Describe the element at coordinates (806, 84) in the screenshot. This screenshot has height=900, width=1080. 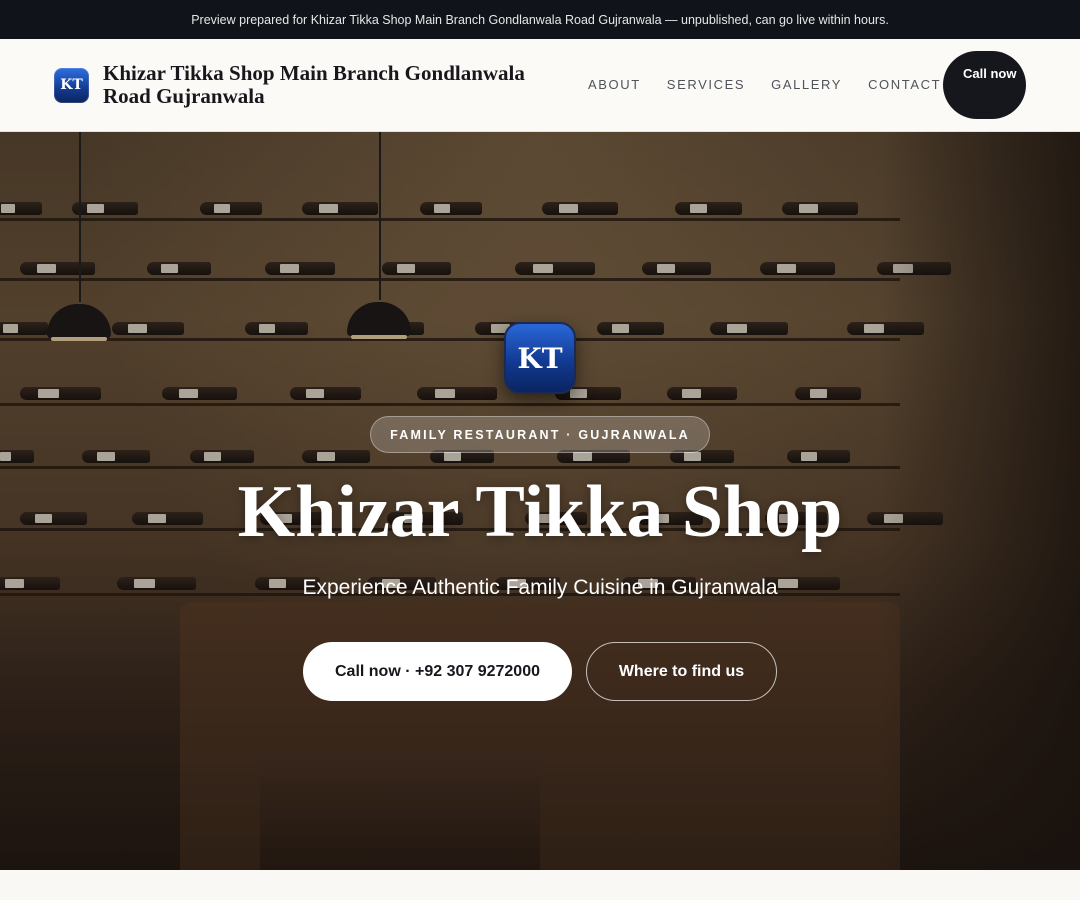
I see `nav-gallery: GALLERY` at that location.